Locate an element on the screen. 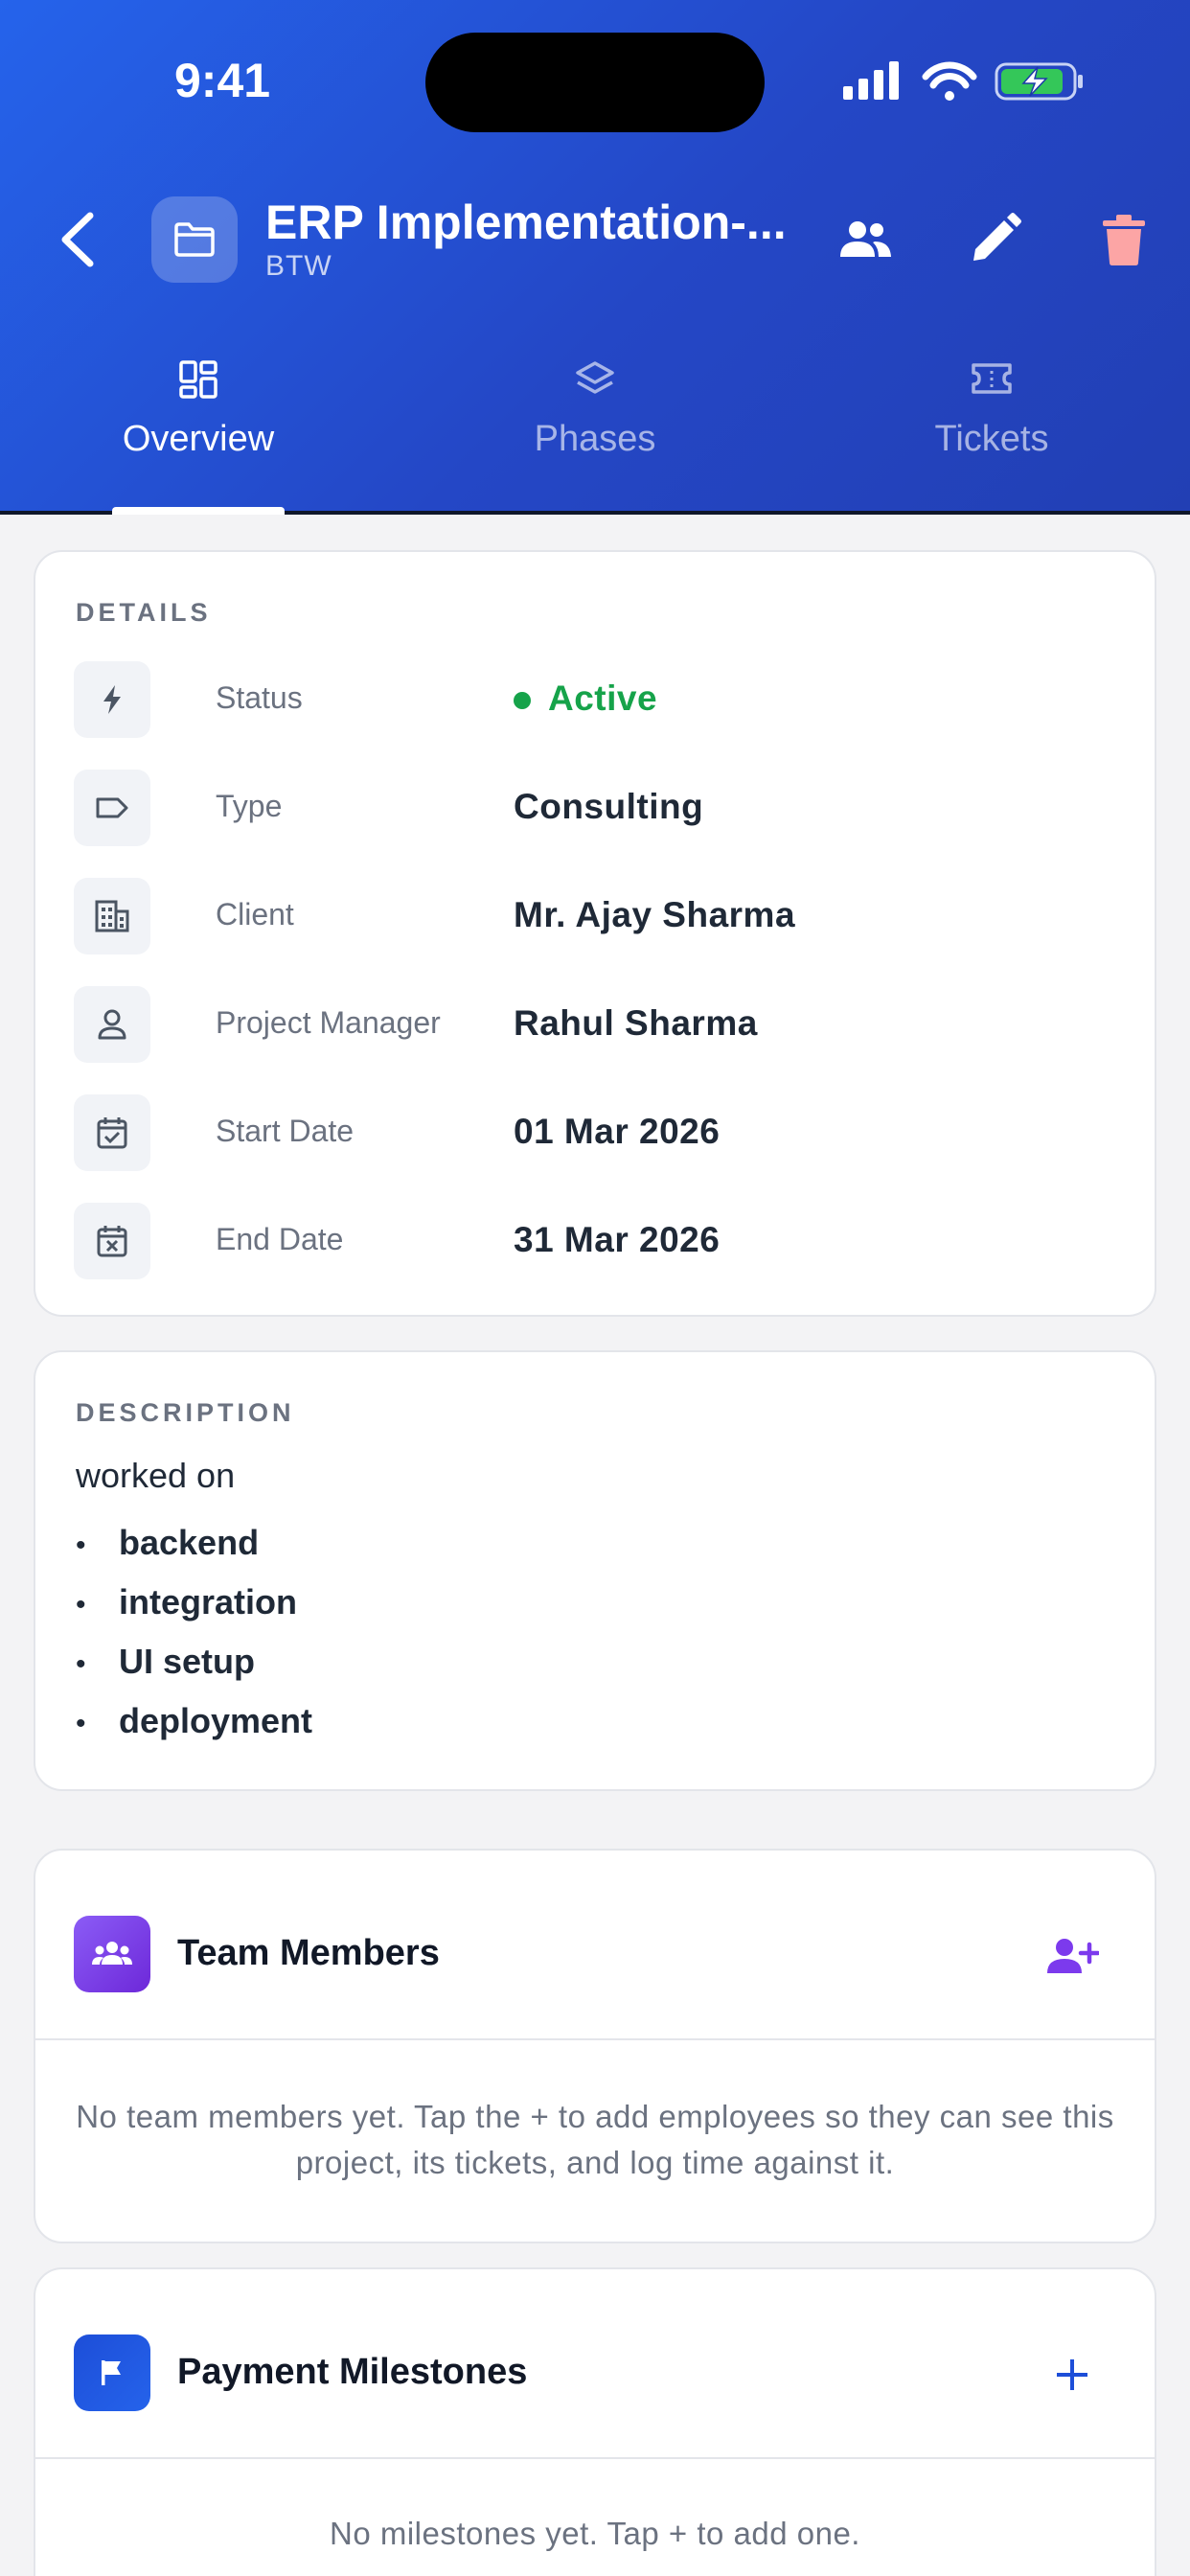 The width and height of the screenshot is (1190, 2576). back-button is located at coordinates (78, 239).